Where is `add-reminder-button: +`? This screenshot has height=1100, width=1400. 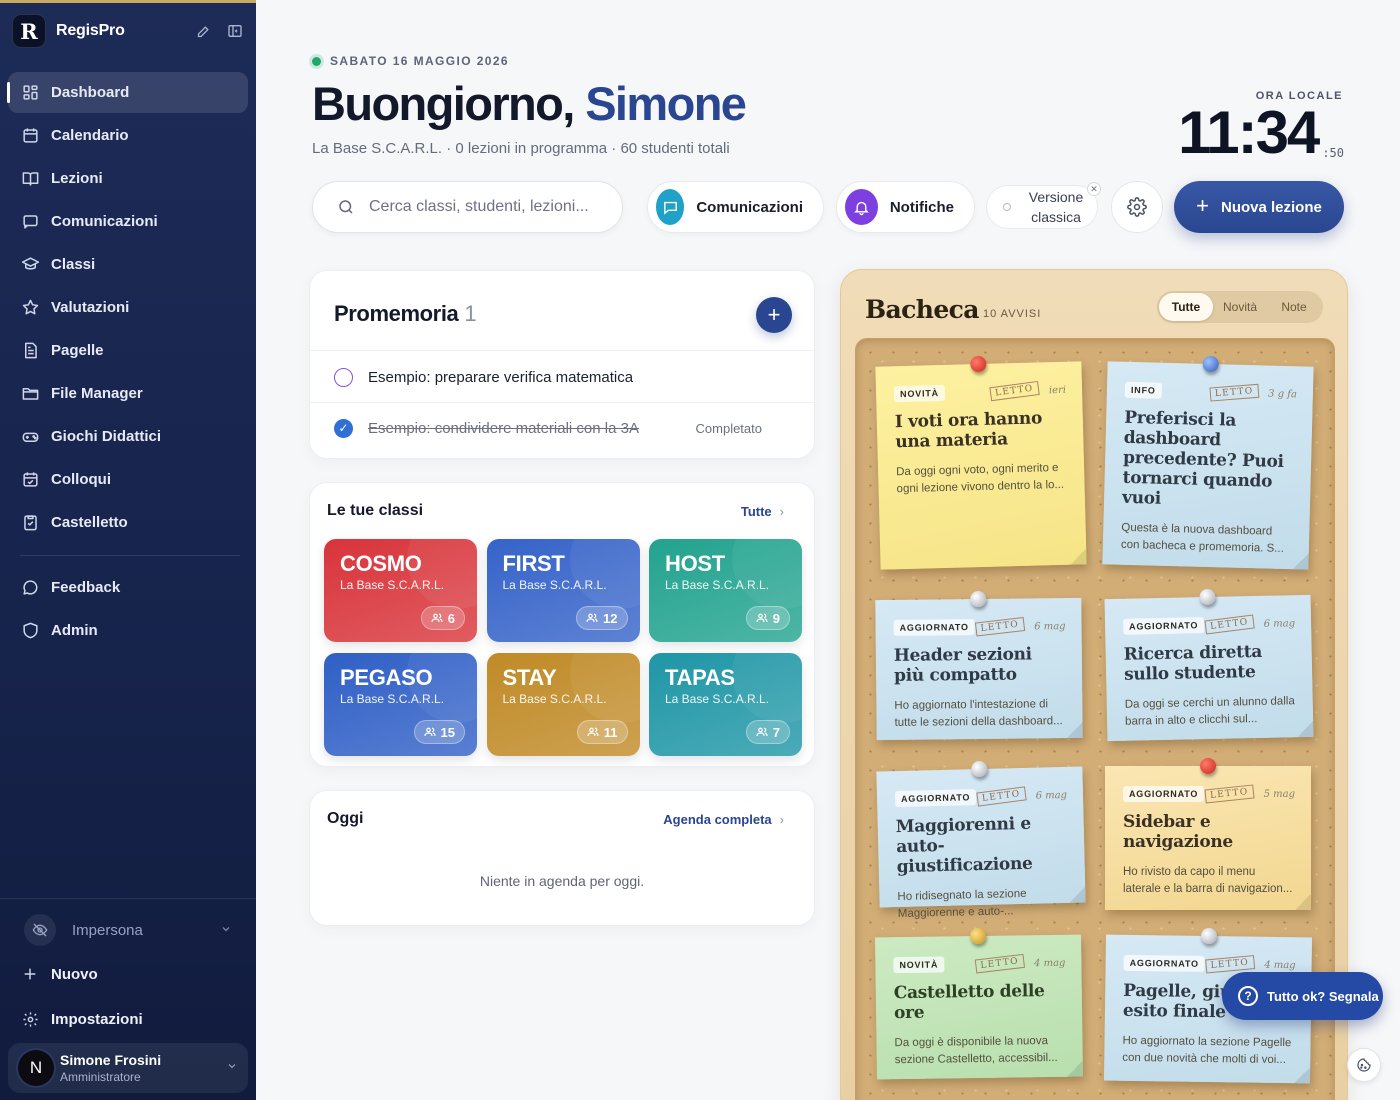 add-reminder-button: + is located at coordinates (774, 315).